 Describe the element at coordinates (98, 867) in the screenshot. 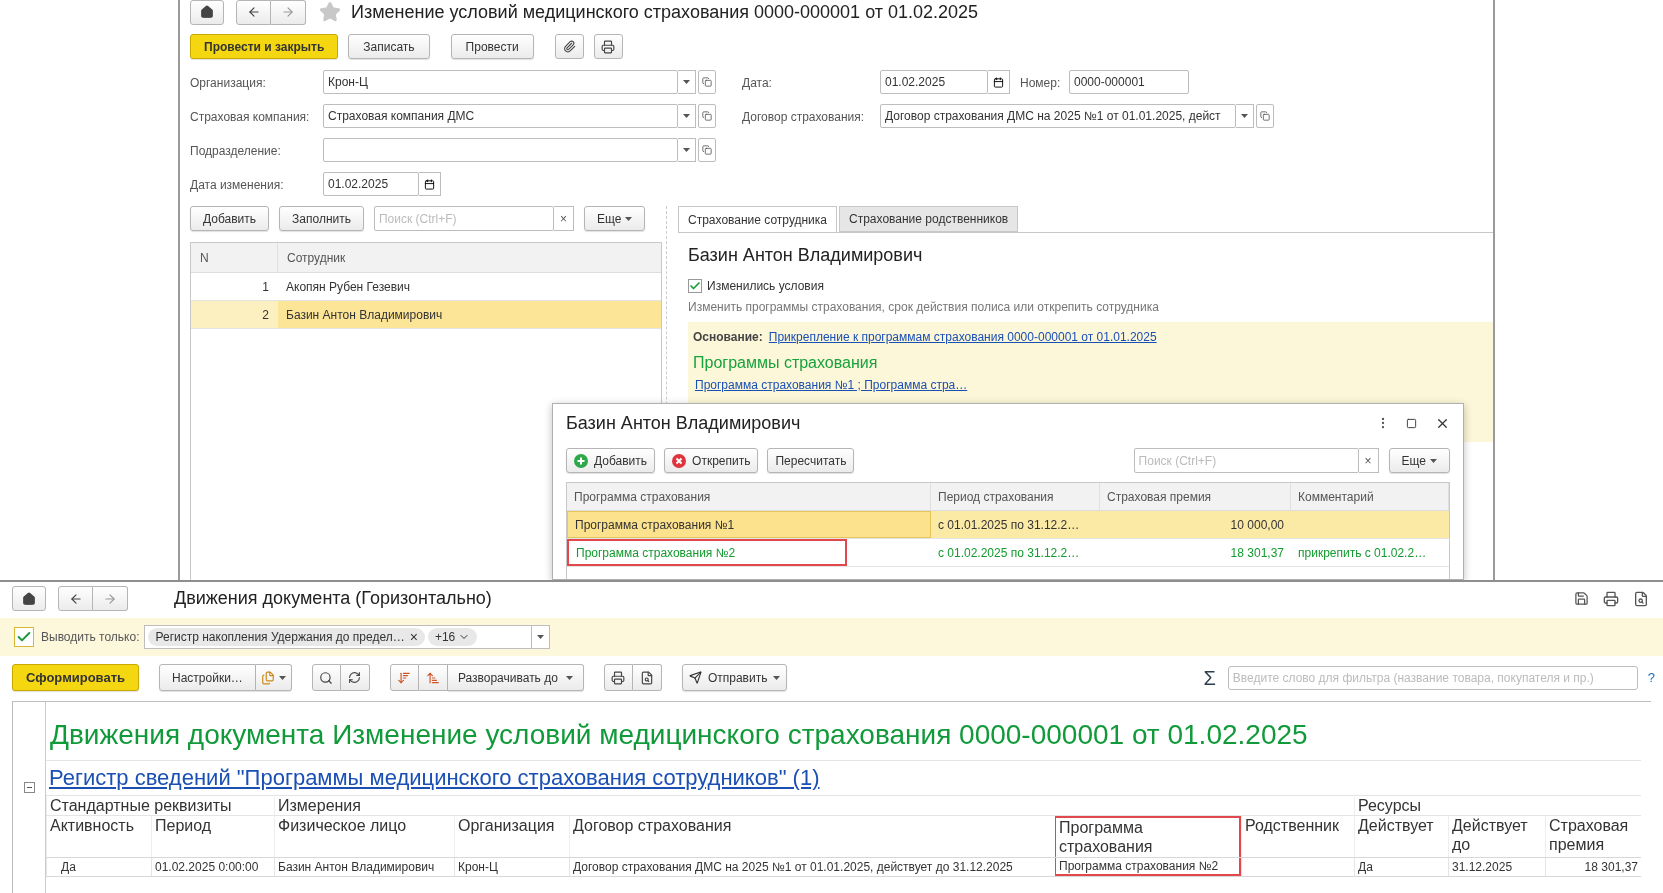

I see `table-cell: Да` at that location.